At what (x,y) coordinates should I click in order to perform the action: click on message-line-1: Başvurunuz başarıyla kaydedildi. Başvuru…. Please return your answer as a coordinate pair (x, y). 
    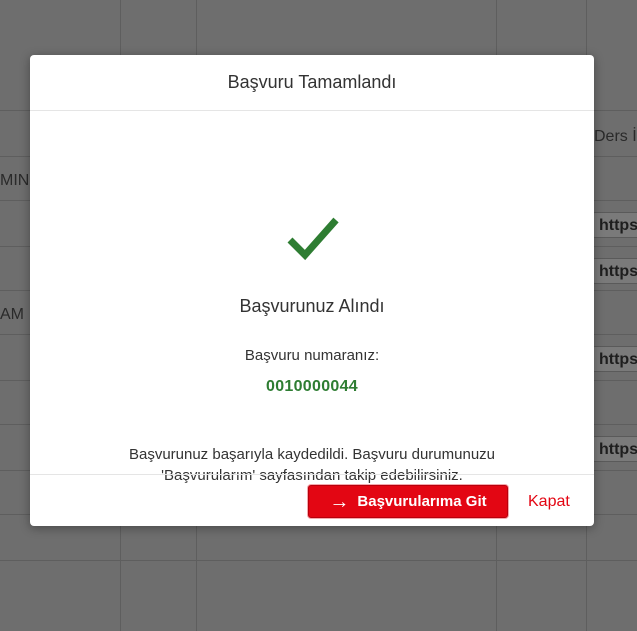
    Looking at the image, I should click on (312, 454).